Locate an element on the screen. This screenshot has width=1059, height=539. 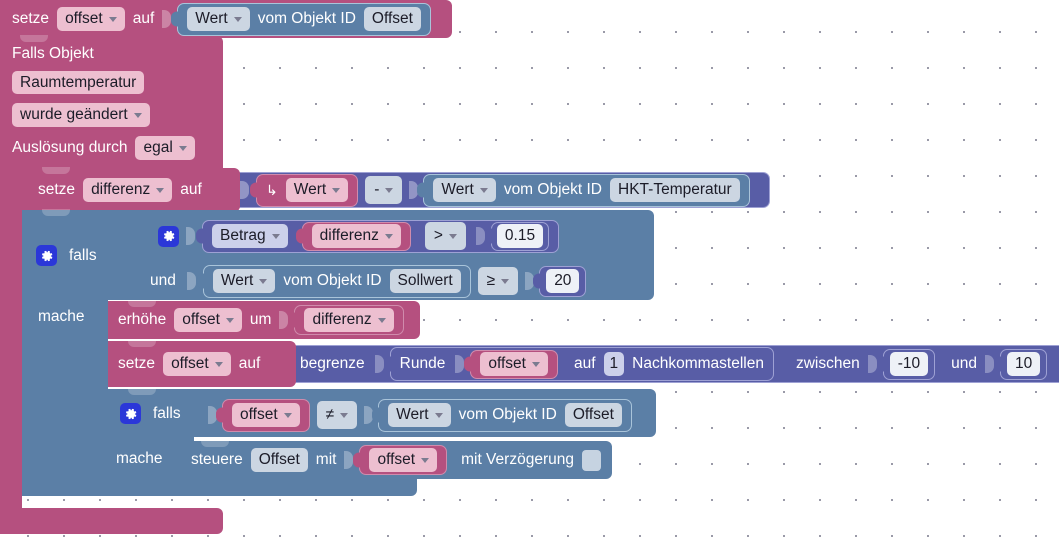
object-id-value: Sollwert is located at coordinates (425, 281).